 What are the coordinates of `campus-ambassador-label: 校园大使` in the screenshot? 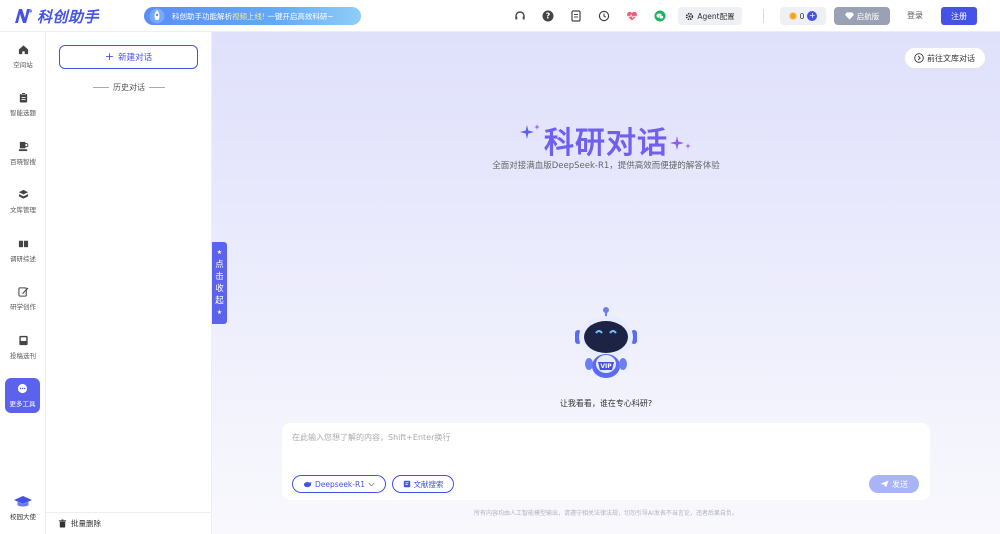 It's located at (23, 517).